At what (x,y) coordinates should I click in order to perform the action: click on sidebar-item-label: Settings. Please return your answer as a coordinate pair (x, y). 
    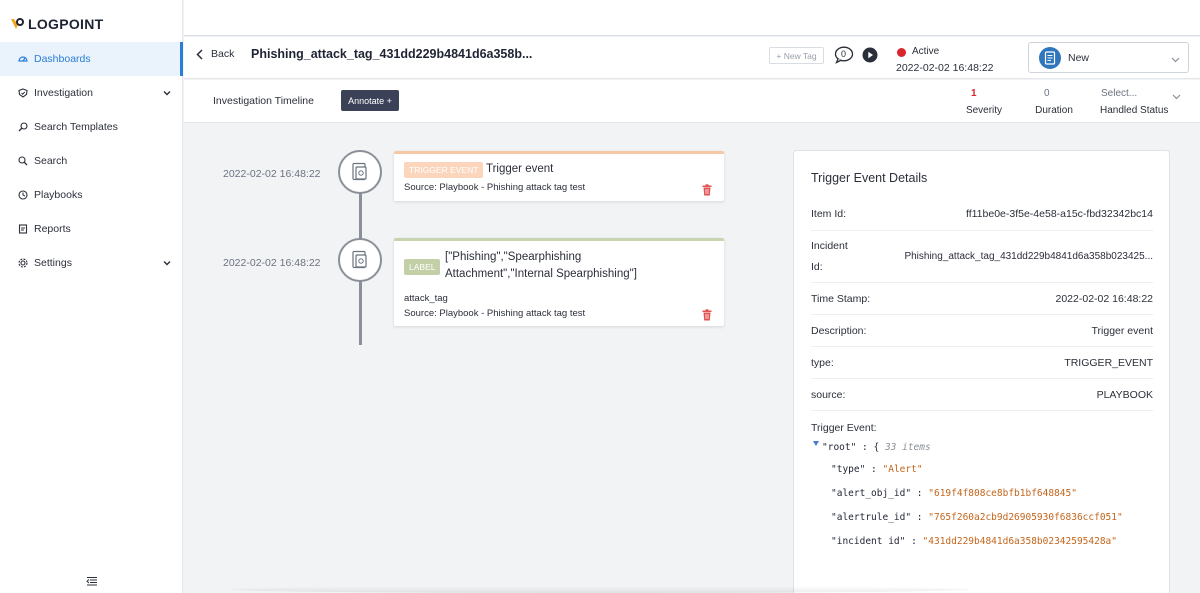
    Looking at the image, I should click on (53, 263).